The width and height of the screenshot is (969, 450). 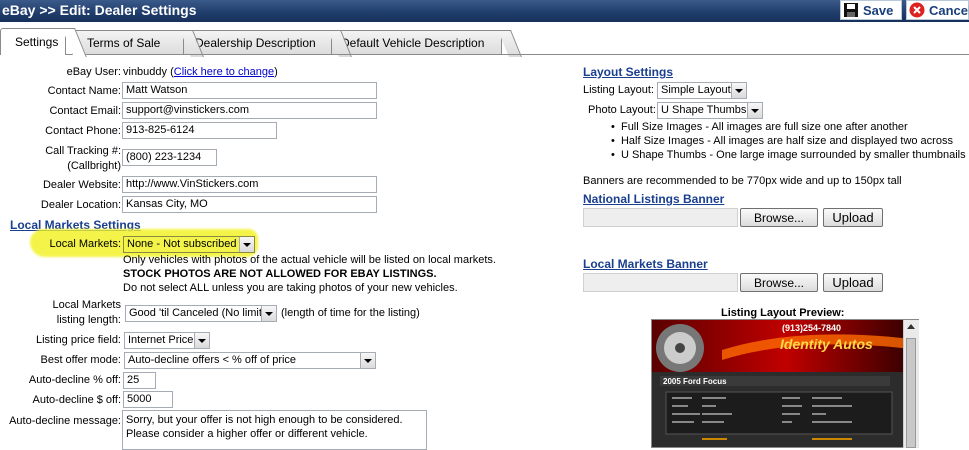 What do you see at coordinates (197, 313) in the screenshot?
I see `listing-length-value: Good 'til Canceled (No limit)` at bounding box center [197, 313].